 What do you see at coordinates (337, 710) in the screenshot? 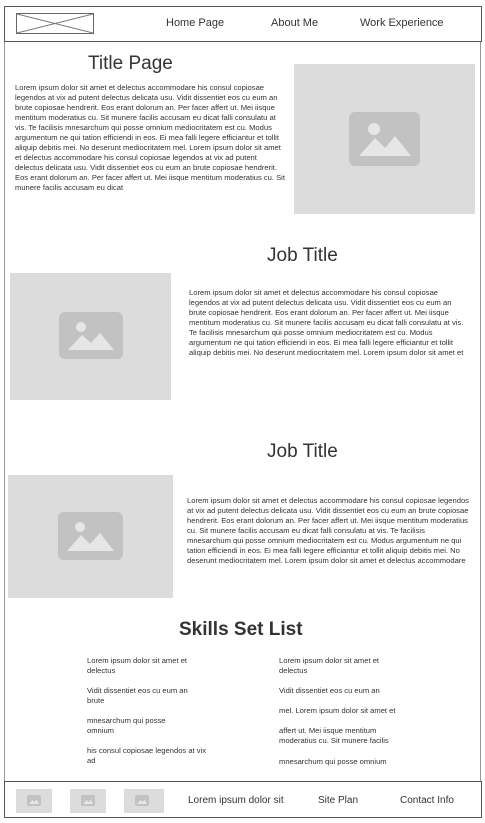
I see `skill-item-right: mel. Lorem ipsum dolor sit amet et` at bounding box center [337, 710].